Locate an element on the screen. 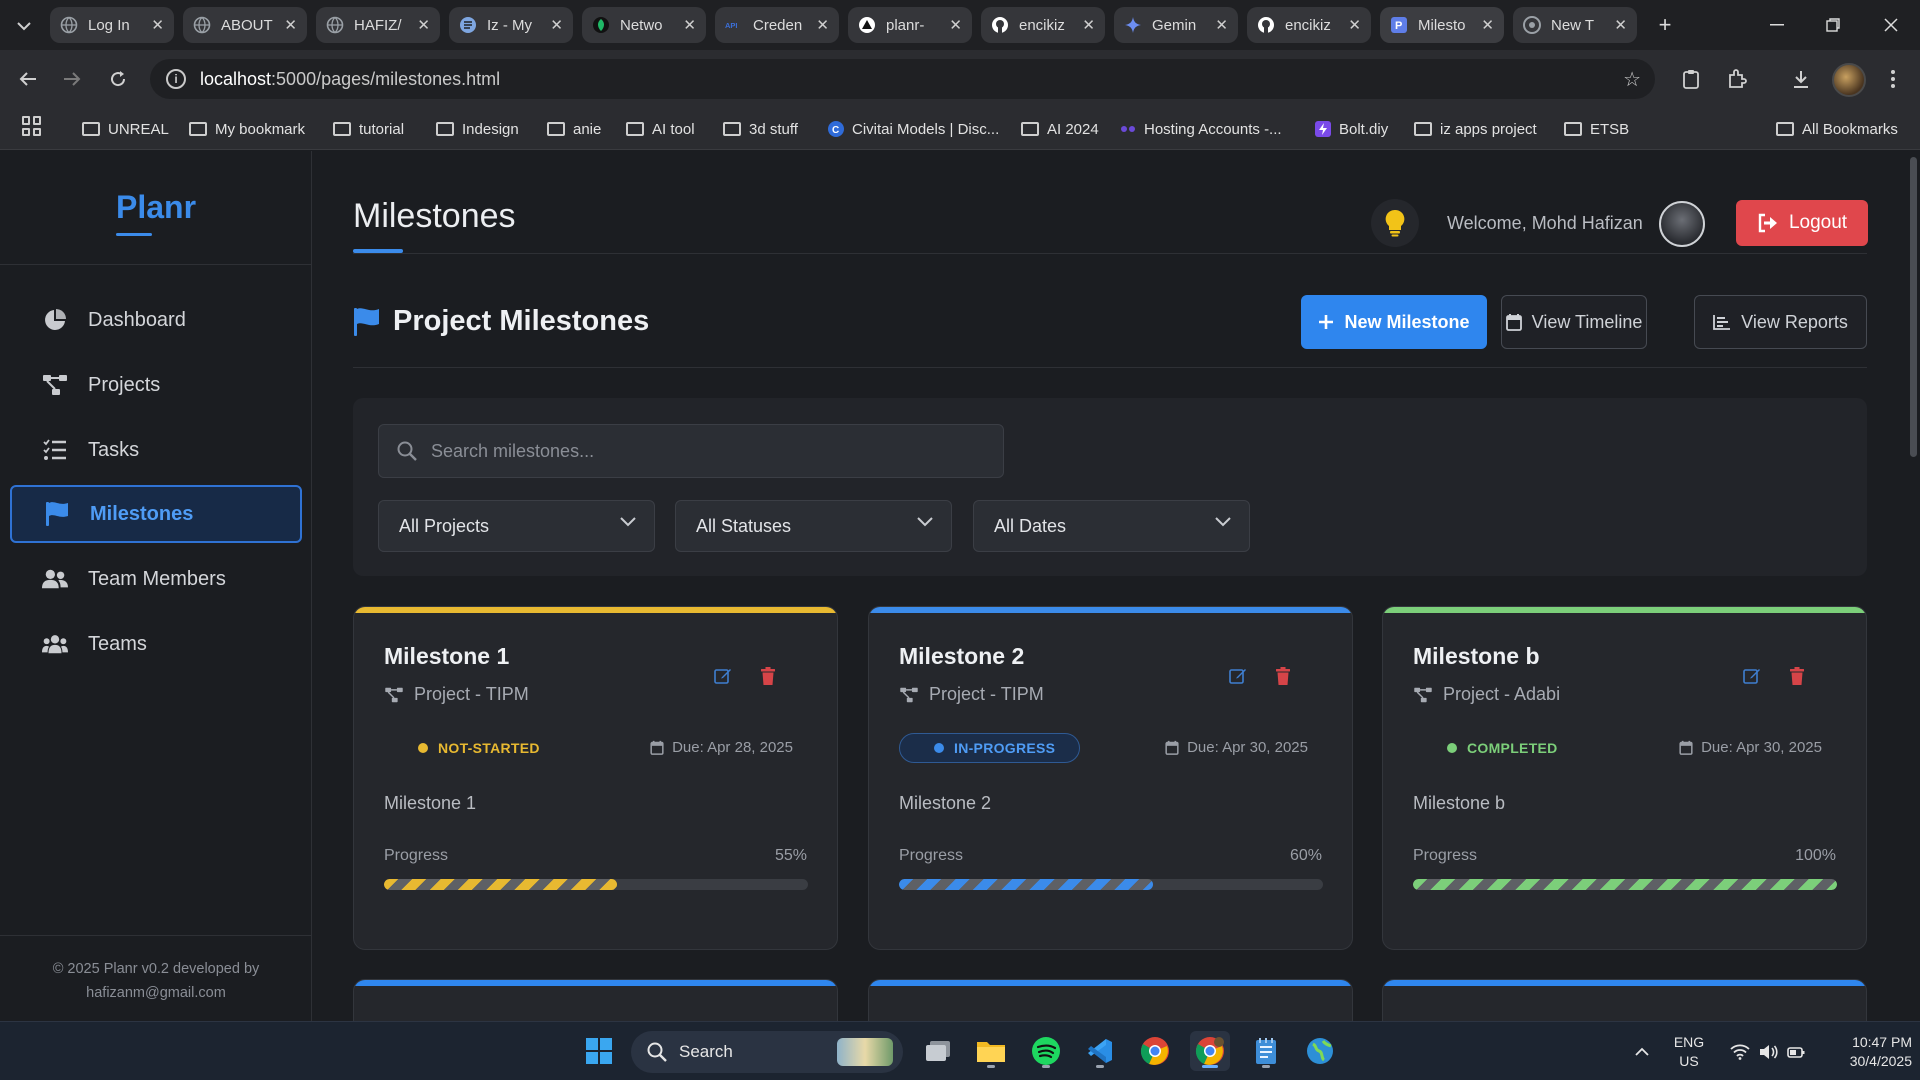 The height and width of the screenshot is (1080, 1920). system-tray-status is located at coordinates (1768, 1051).